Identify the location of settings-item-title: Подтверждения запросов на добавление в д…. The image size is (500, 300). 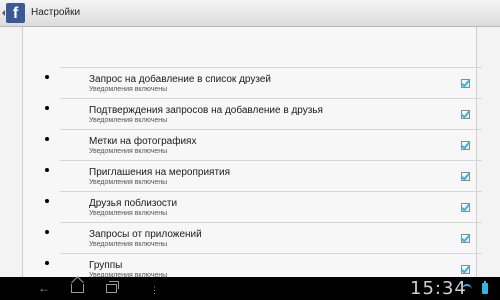
(206, 110).